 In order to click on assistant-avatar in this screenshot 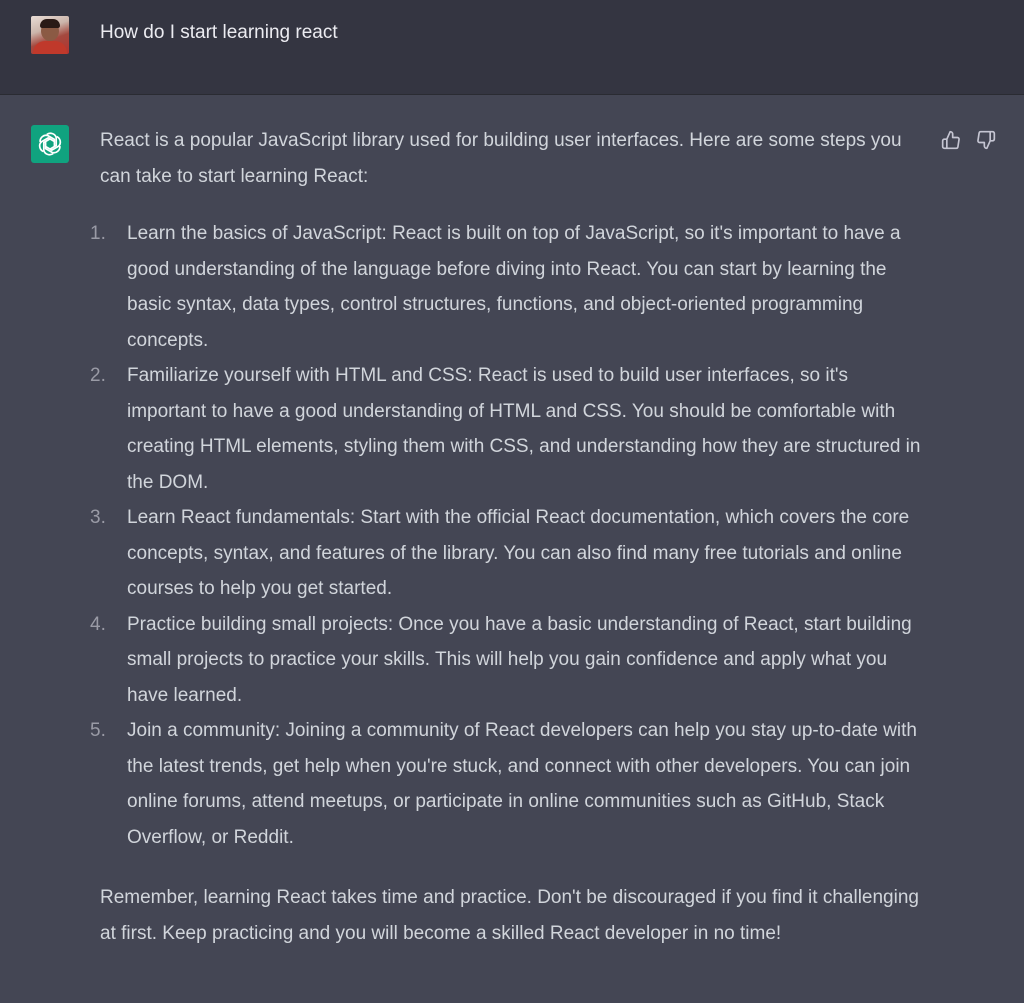, I will do `click(50, 144)`.